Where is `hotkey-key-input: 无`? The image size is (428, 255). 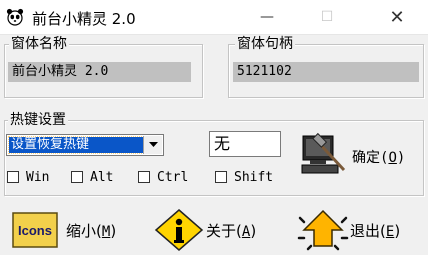
hotkey-key-input: 无 is located at coordinates (245, 144).